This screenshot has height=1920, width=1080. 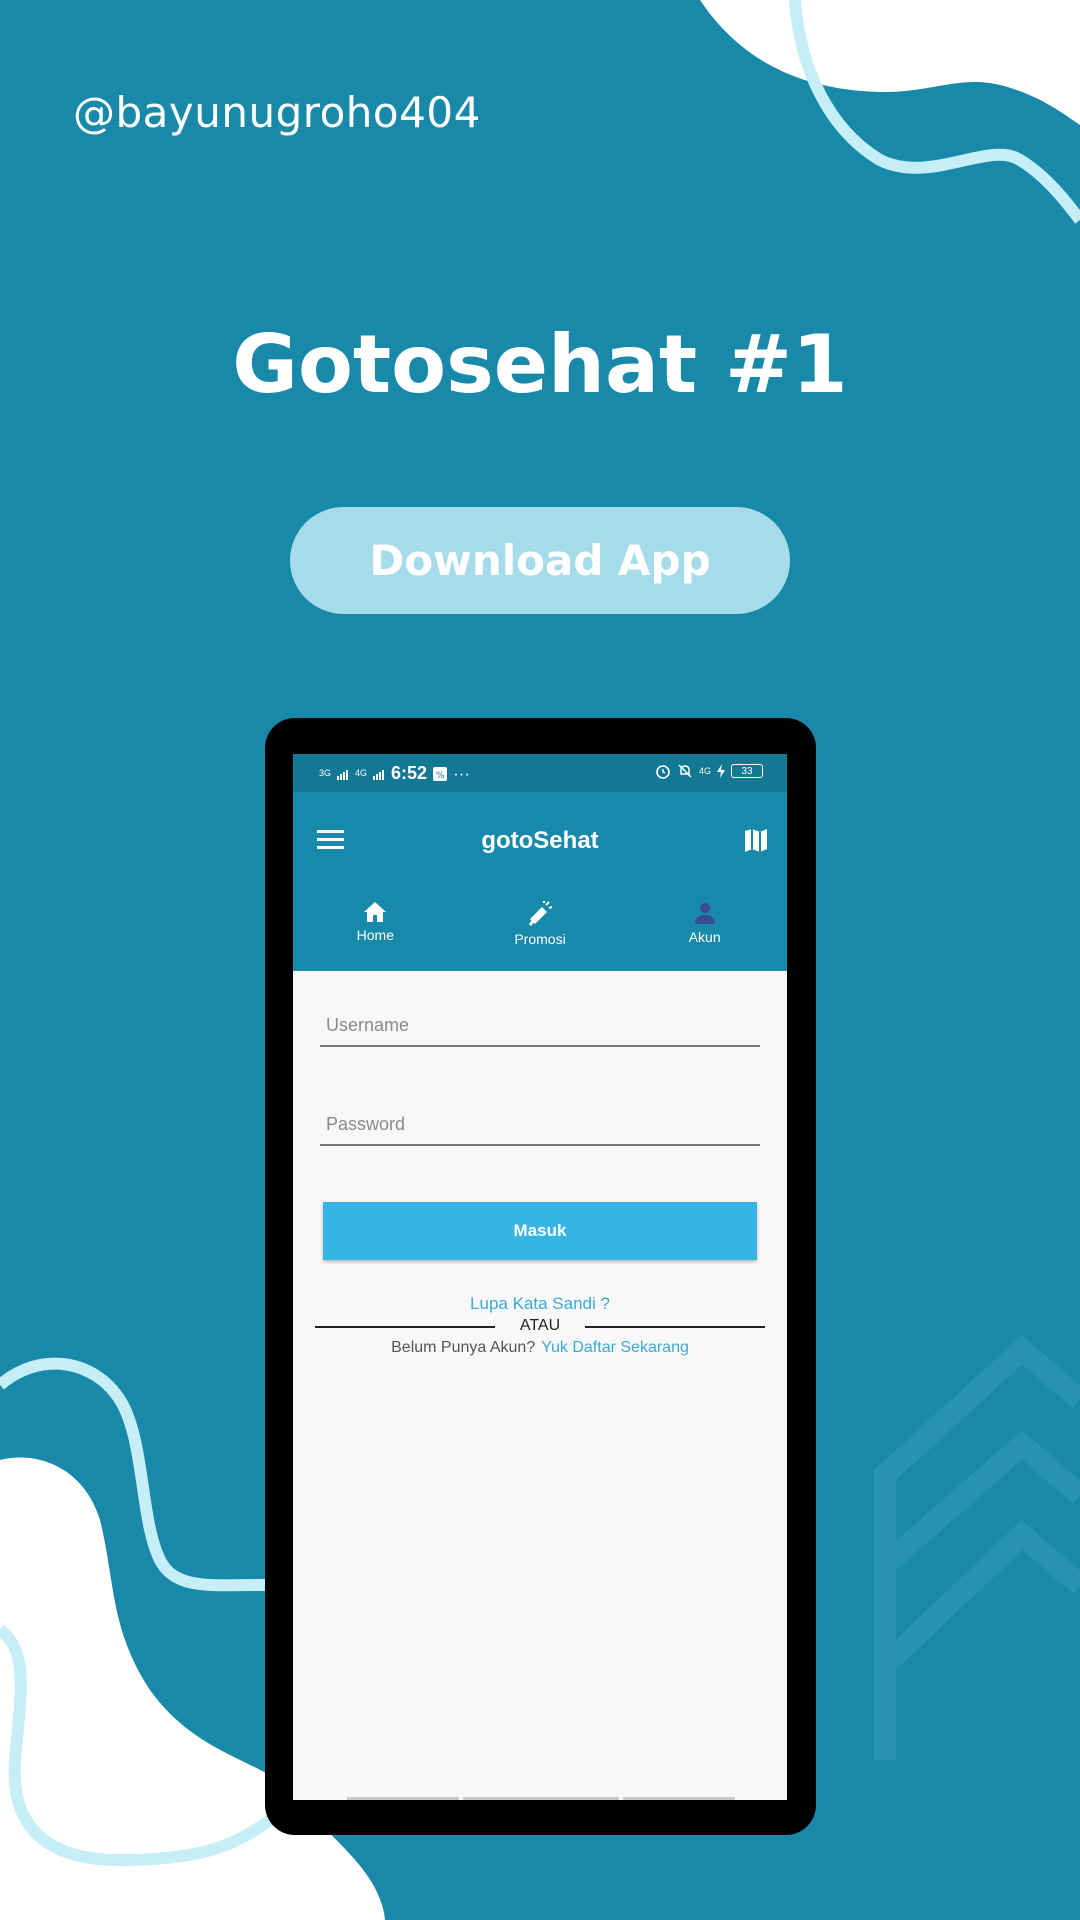 I want to click on username-field: Username, so click(x=540, y=1024).